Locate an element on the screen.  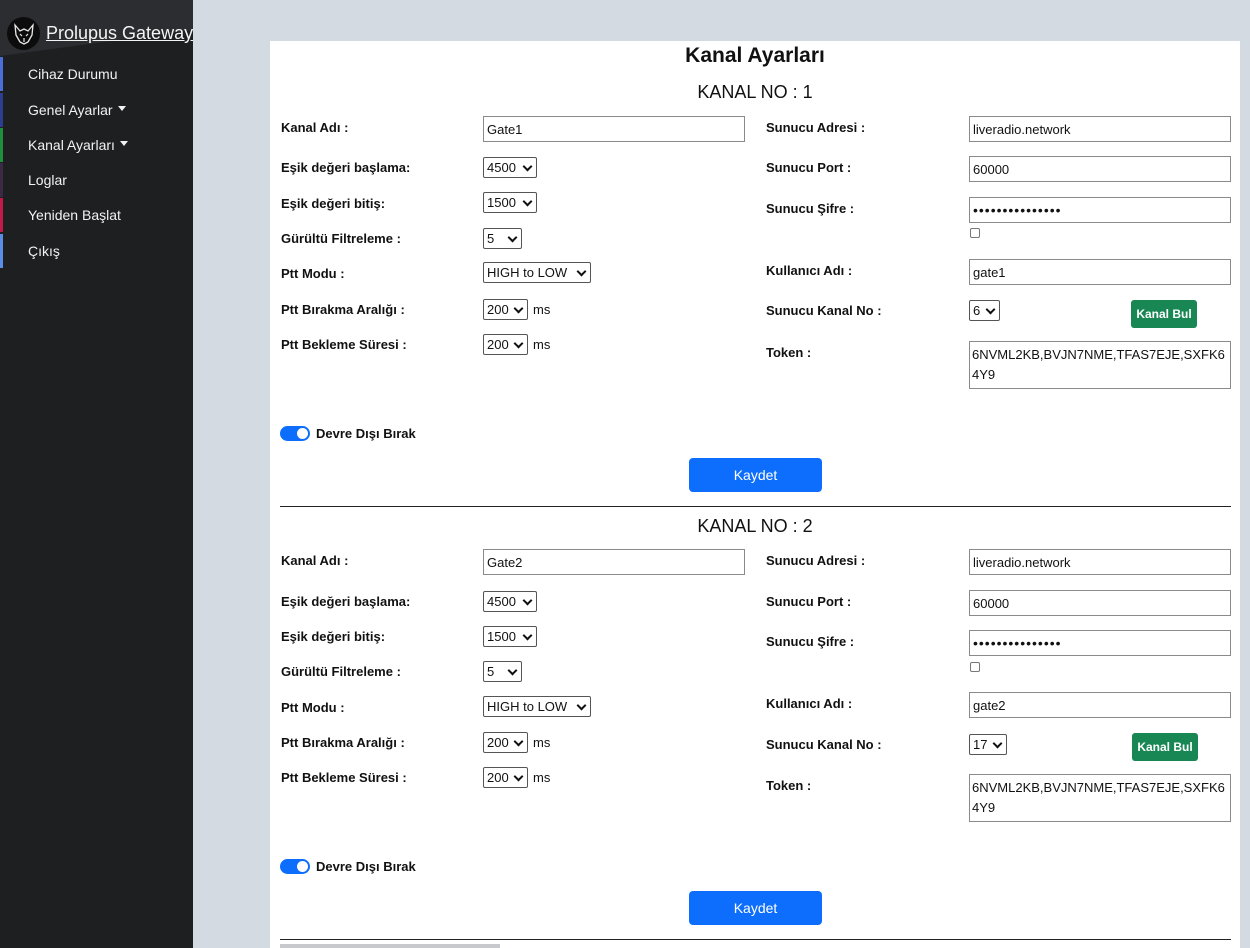
sidebar-item-yeniden-baslat: Yeniden Başlat is located at coordinates (96, 215).